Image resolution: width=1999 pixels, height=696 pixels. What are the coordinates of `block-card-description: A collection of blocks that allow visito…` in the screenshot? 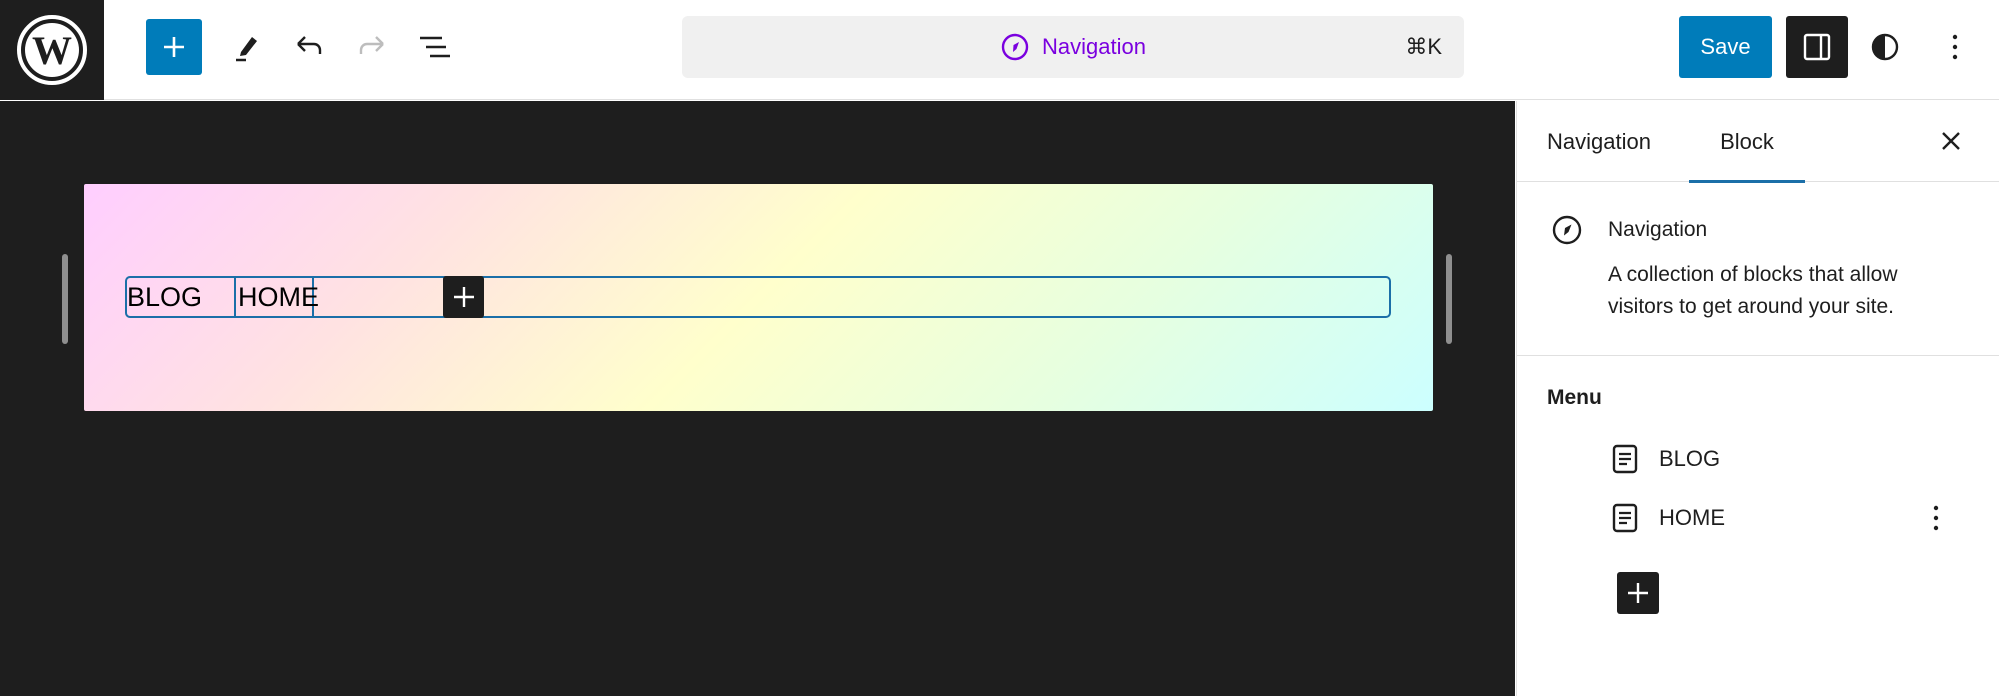 It's located at (1753, 290).